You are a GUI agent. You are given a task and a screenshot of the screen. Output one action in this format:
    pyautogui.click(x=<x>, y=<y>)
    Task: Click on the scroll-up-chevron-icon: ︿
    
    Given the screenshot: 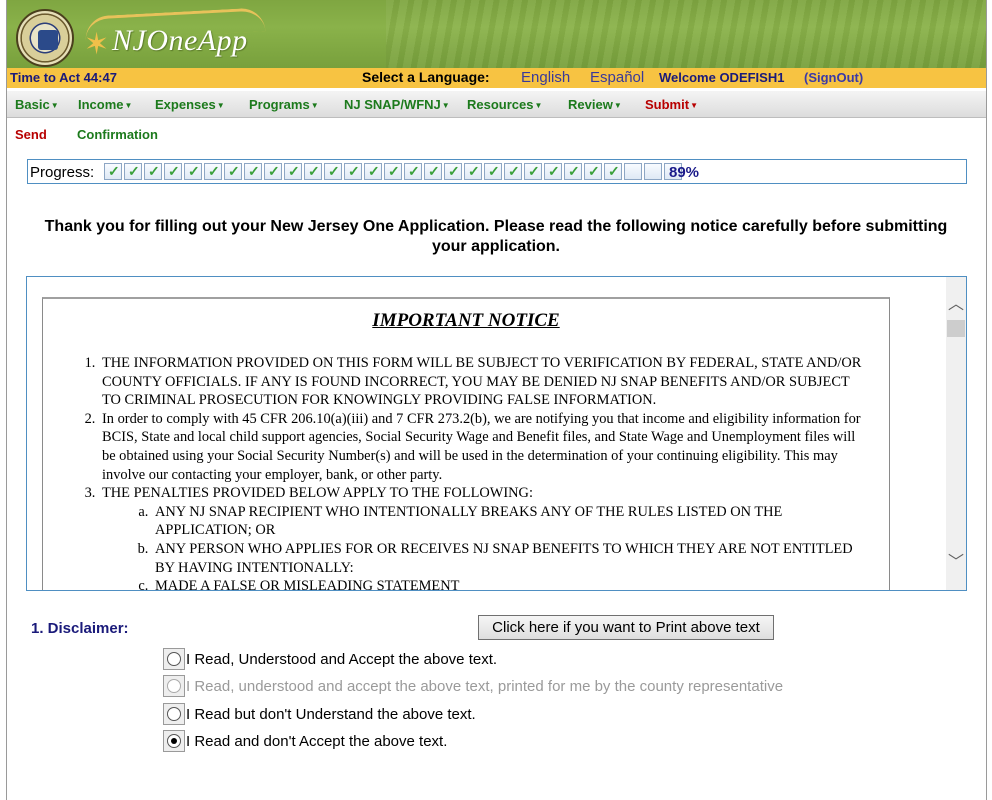 What is the action you would take?
    pyautogui.click(x=956, y=305)
    